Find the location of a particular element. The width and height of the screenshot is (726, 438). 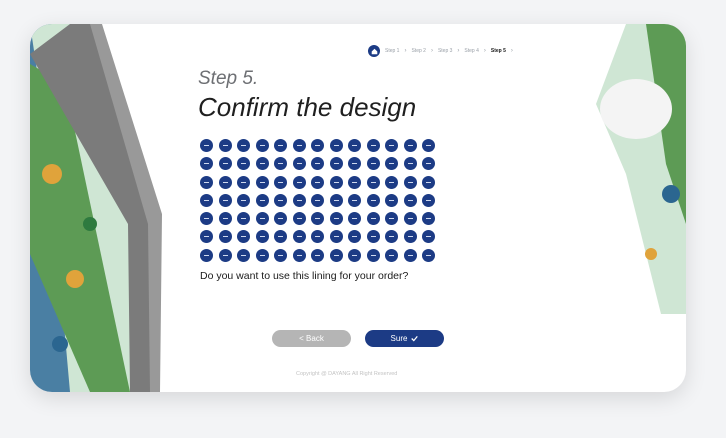

sure-button: Sure is located at coordinates (404, 338).